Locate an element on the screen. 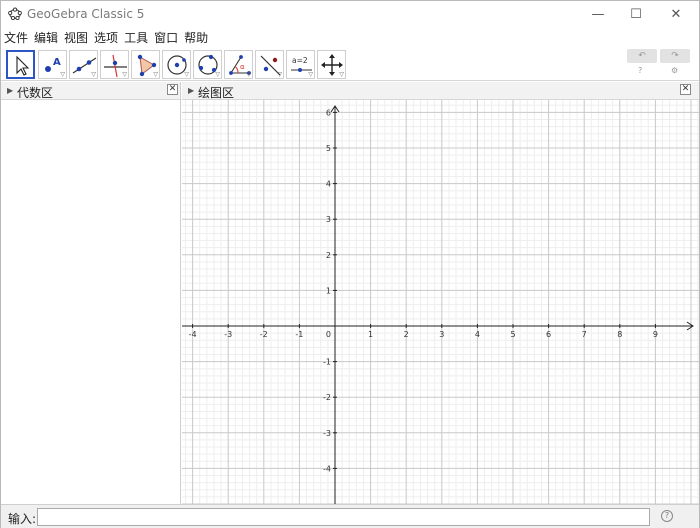 The width and height of the screenshot is (700, 528). menu-bar: 文件 编辑 视图 选项 工具 窗口 帮助 is located at coordinates (350, 37).